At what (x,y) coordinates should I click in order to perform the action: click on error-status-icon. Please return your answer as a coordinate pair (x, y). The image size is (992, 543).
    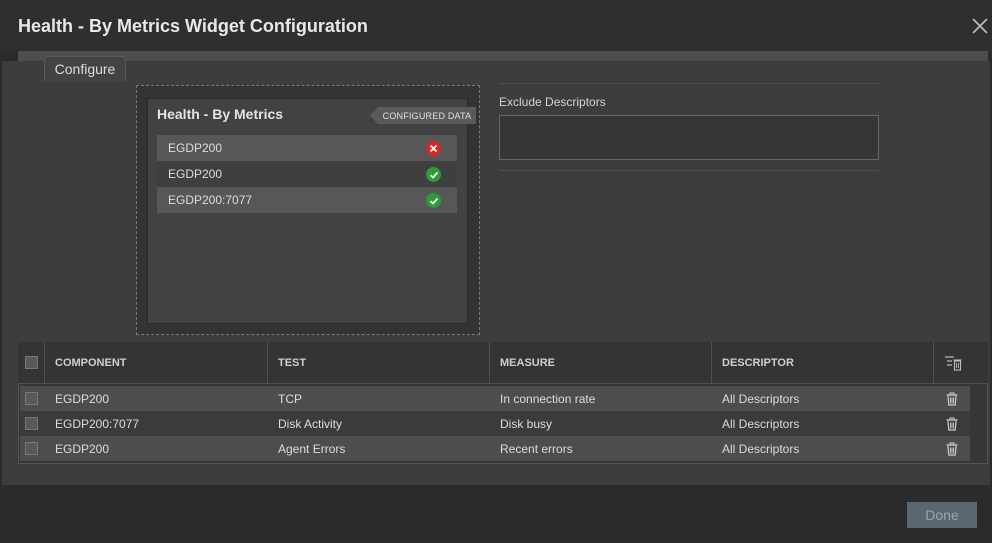
    Looking at the image, I should click on (433, 148).